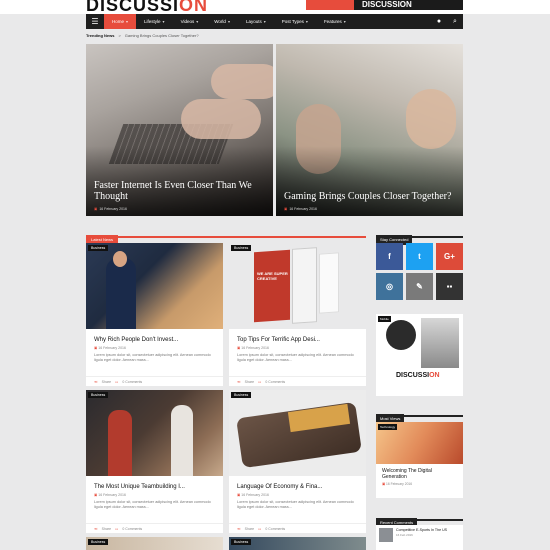 The width and height of the screenshot is (550, 550). I want to click on comment-title: Competitive E-Sports In The US, so click(421, 530).